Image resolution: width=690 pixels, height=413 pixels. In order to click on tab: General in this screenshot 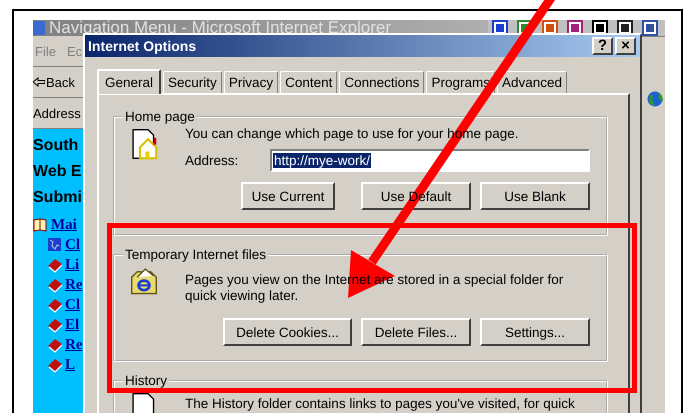, I will do `click(129, 81)`.